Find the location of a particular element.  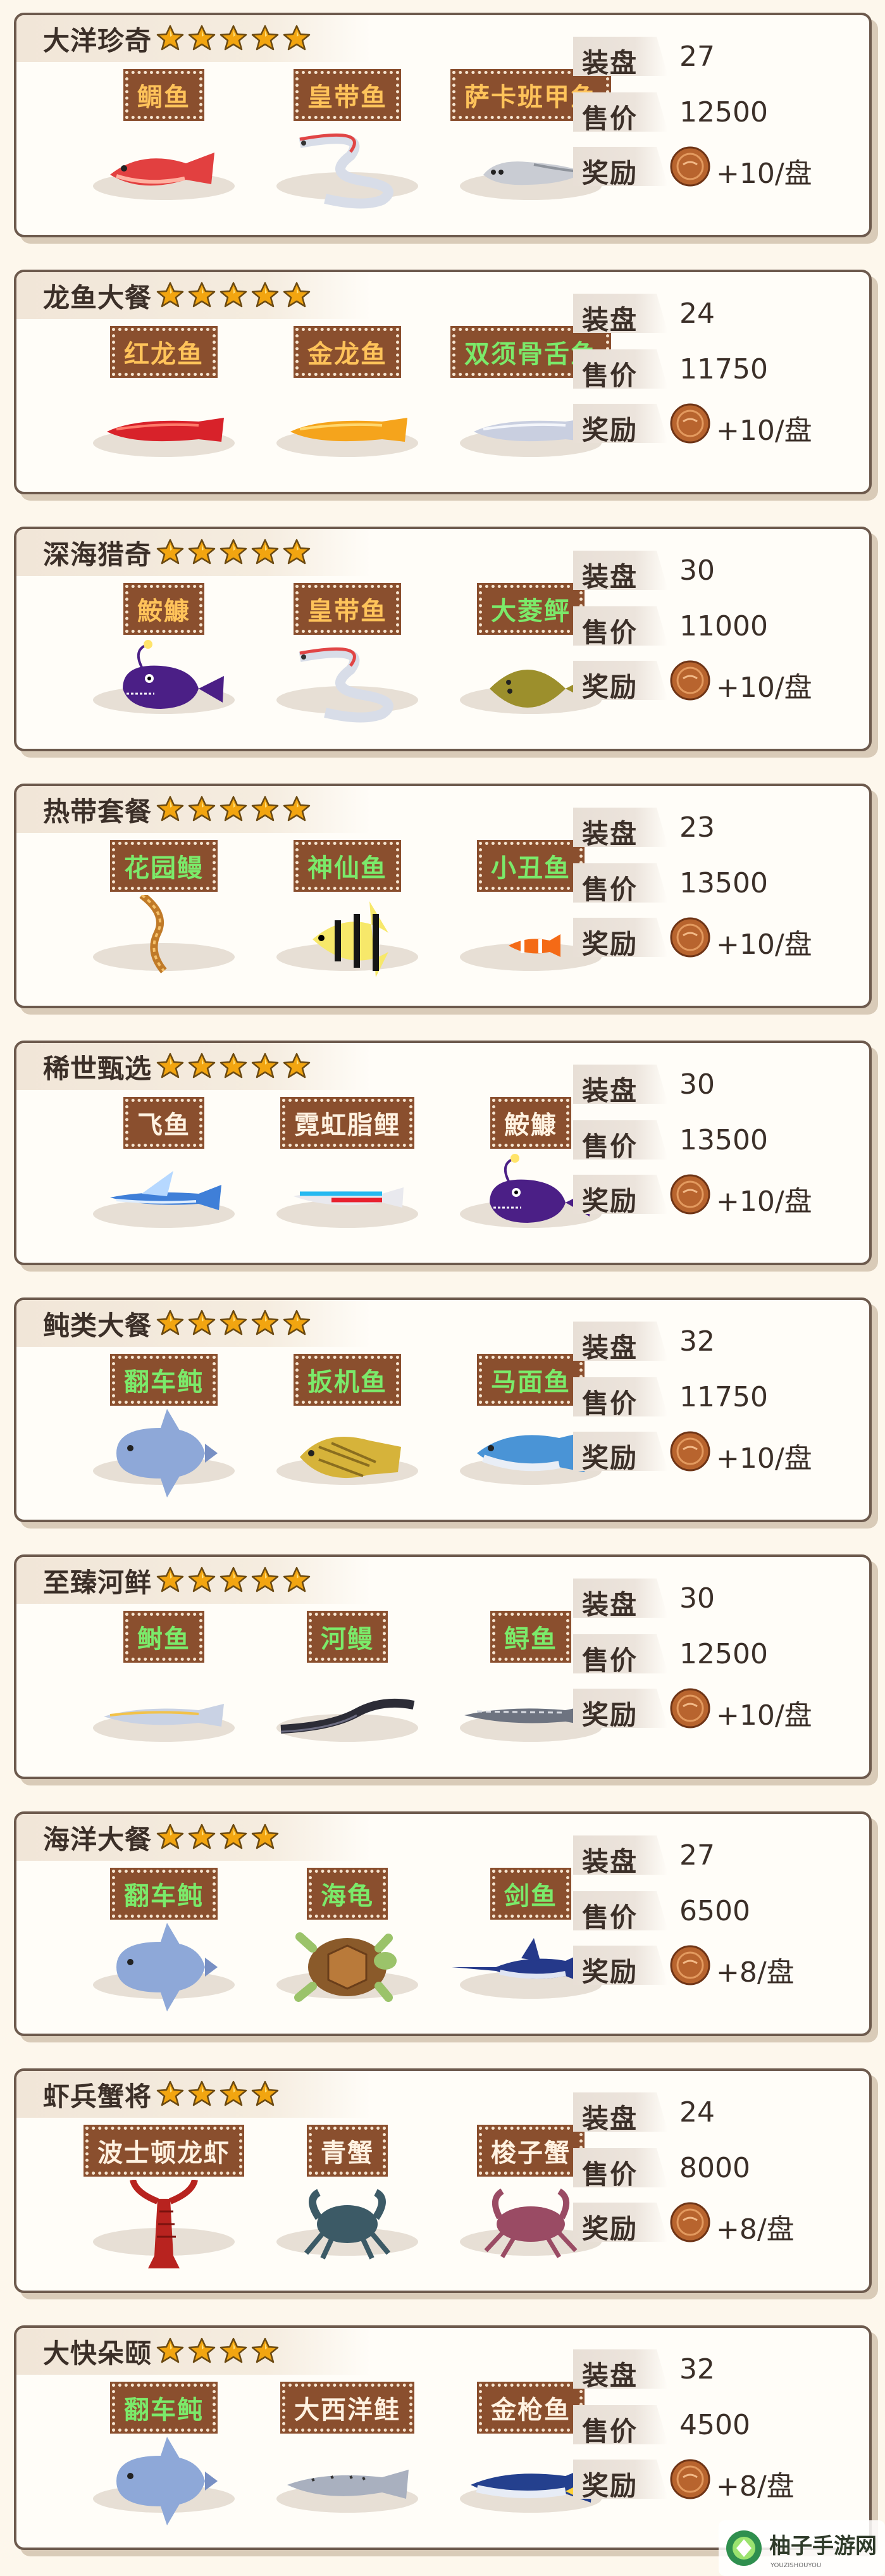

price-value: 8000 is located at coordinates (715, 2168).